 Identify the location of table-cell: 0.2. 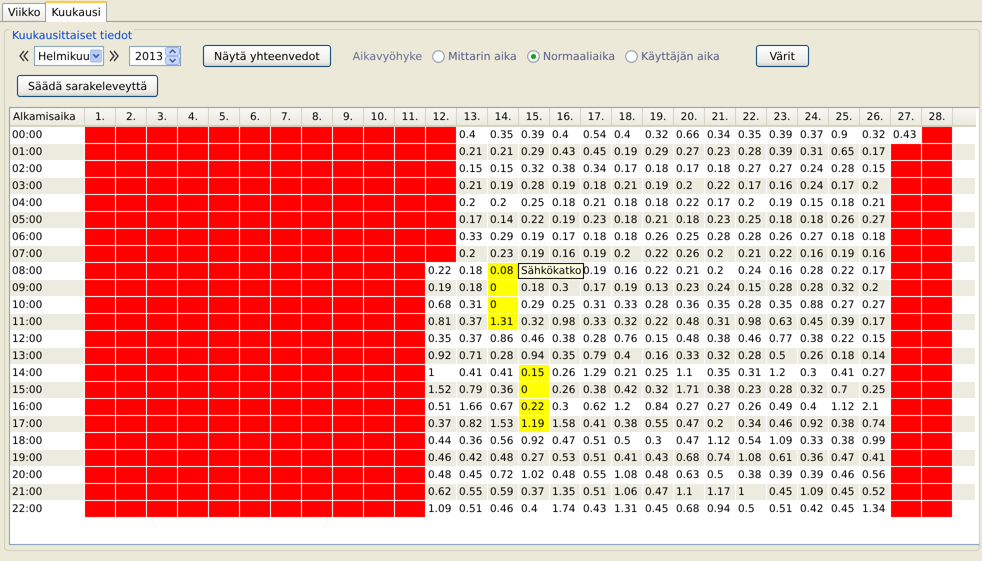
(720, 254).